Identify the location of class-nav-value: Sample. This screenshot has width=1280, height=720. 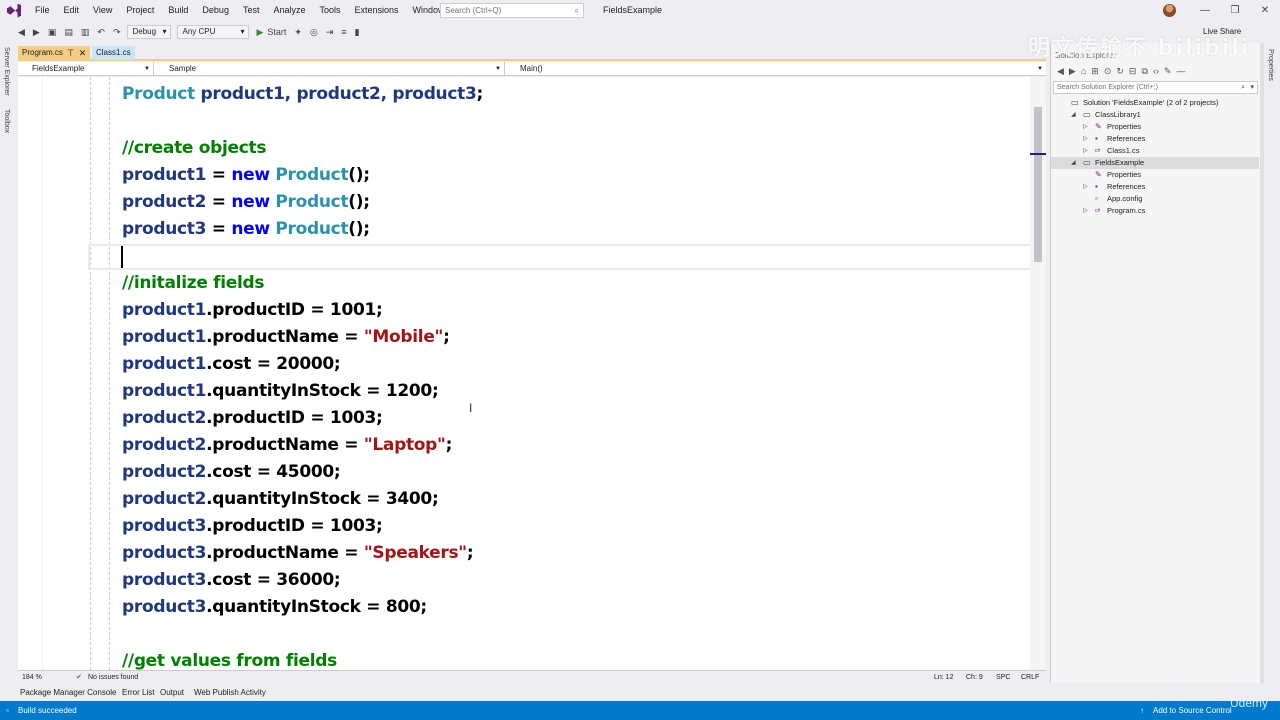
(183, 68).